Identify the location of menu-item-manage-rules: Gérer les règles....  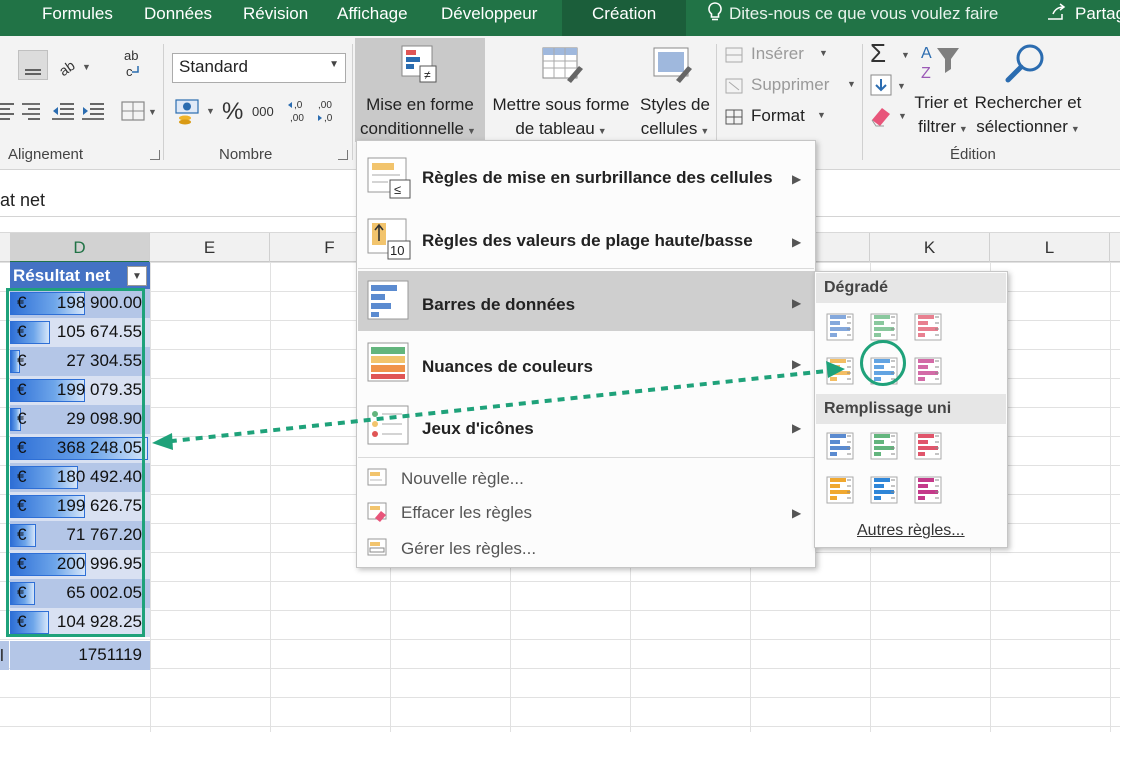
(586, 549).